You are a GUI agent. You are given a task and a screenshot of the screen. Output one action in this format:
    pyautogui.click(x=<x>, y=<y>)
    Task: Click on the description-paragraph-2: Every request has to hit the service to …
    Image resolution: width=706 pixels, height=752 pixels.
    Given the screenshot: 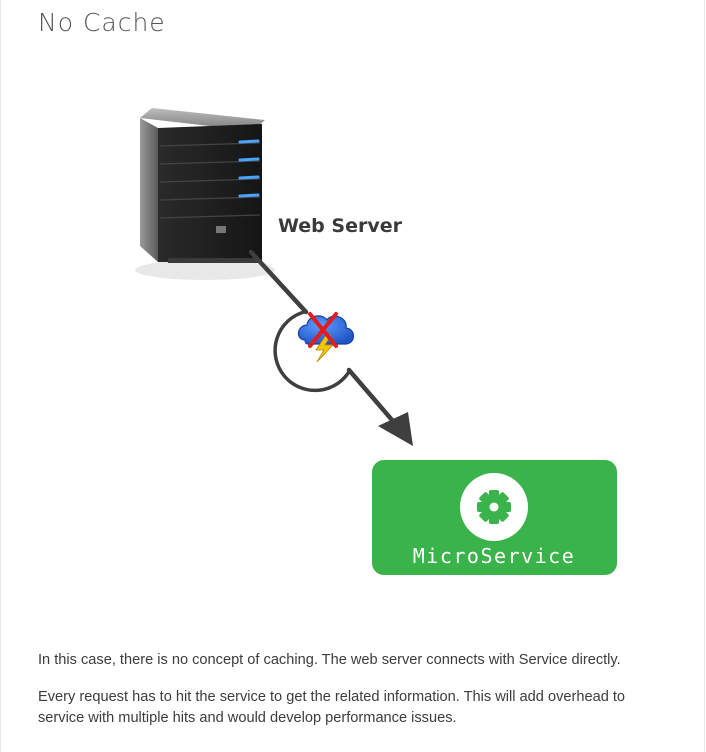 What is the action you would take?
    pyautogui.click(x=332, y=707)
    